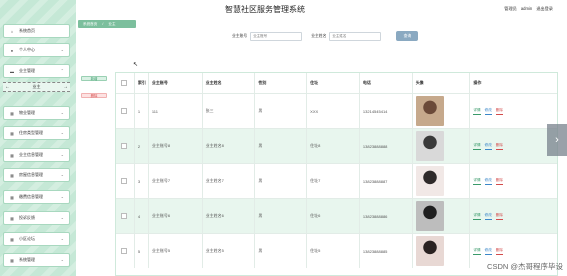  Describe the element at coordinates (333, 251) in the screenshot. I see `cell-address: 住址5` at that location.